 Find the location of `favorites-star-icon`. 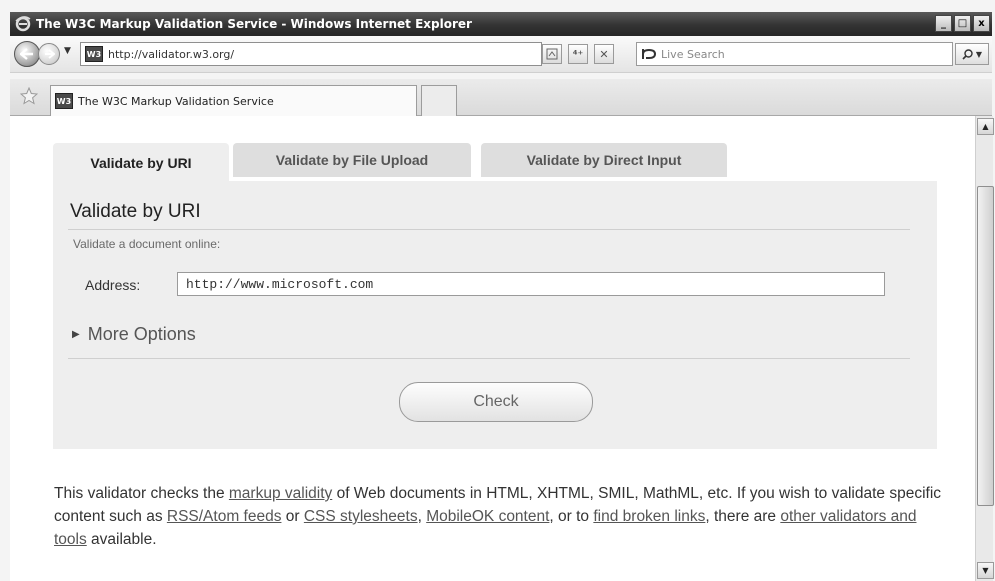

favorites-star-icon is located at coordinates (29, 95).